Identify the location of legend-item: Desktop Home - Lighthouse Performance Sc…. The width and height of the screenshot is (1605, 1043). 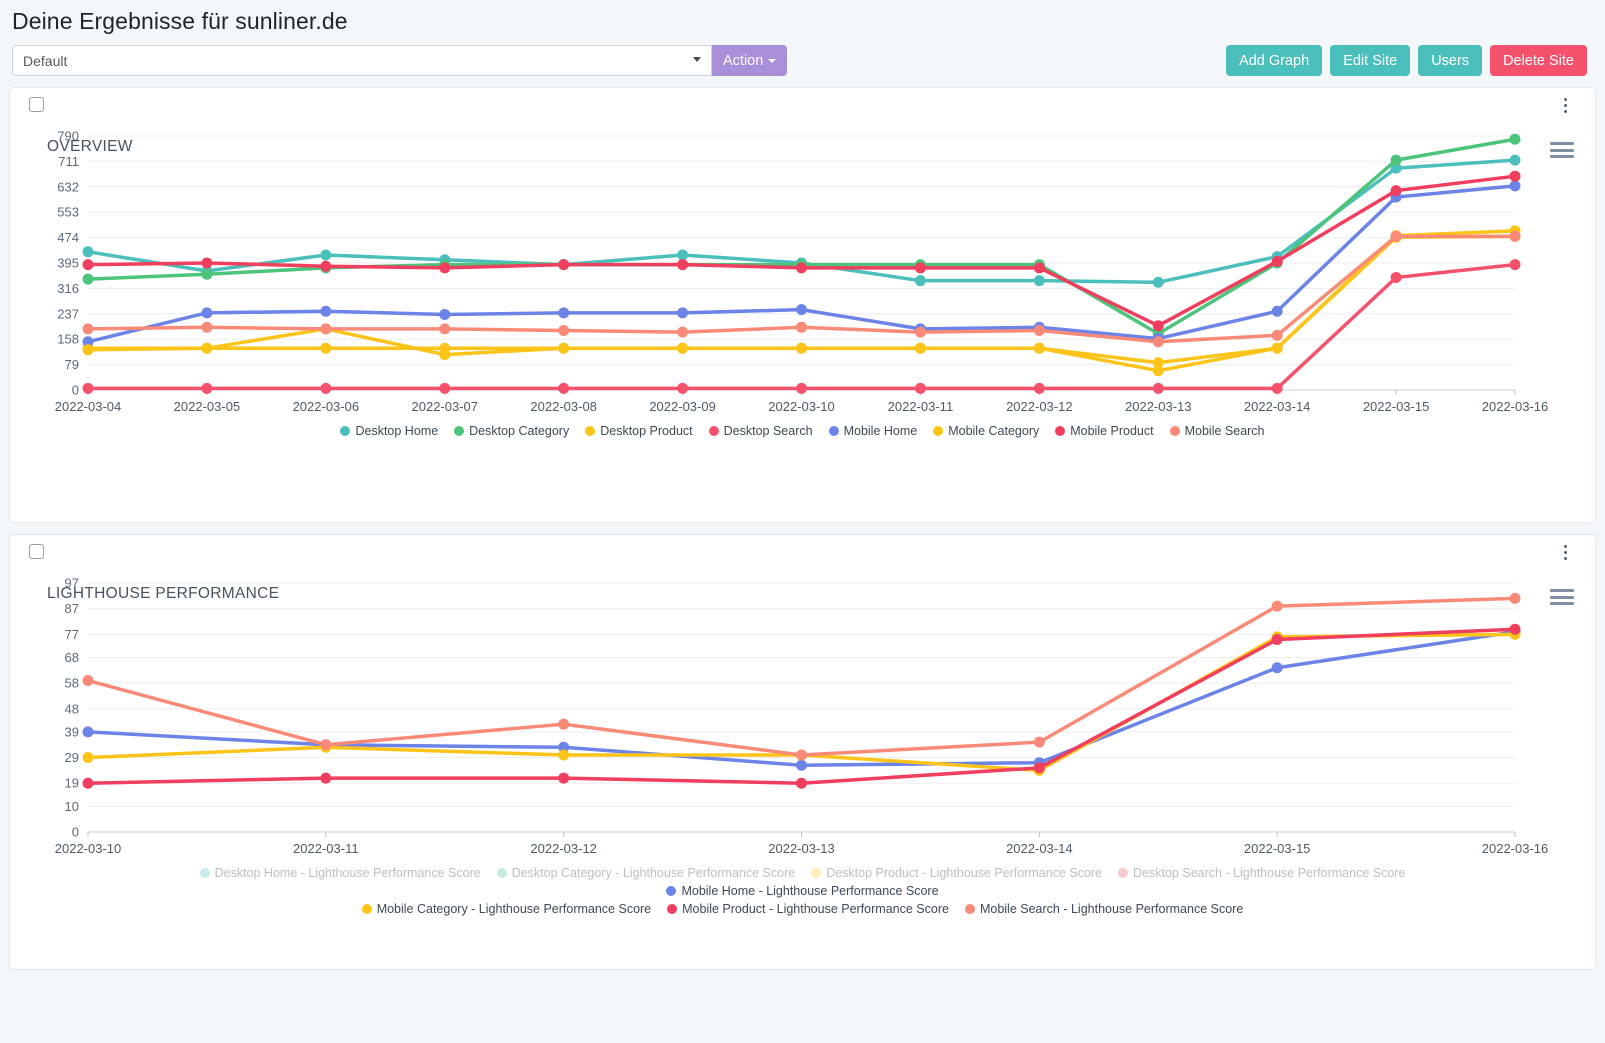
(340, 873).